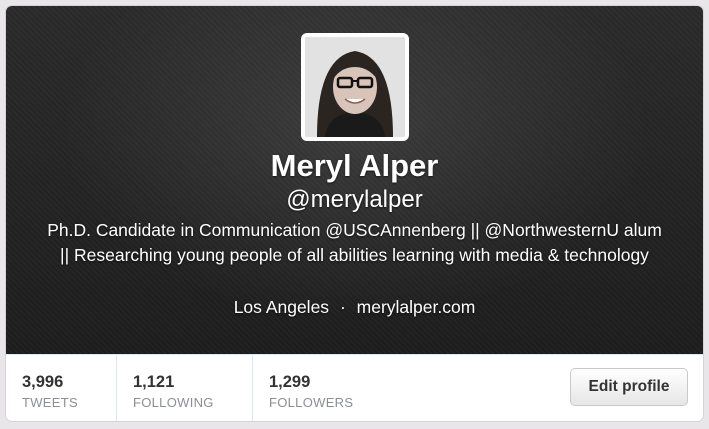 The width and height of the screenshot is (709, 429). What do you see at coordinates (43, 382) in the screenshot?
I see `stat-tweets-count: 3,996` at bounding box center [43, 382].